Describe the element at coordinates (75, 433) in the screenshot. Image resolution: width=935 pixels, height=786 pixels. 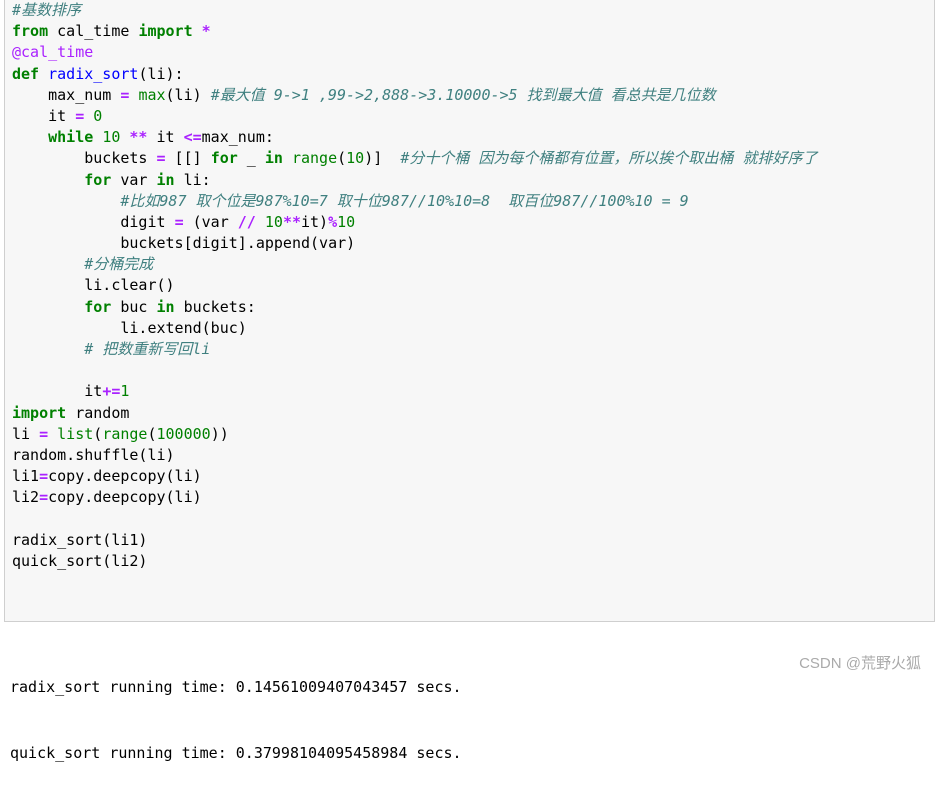
I see `code-token: list` at that location.